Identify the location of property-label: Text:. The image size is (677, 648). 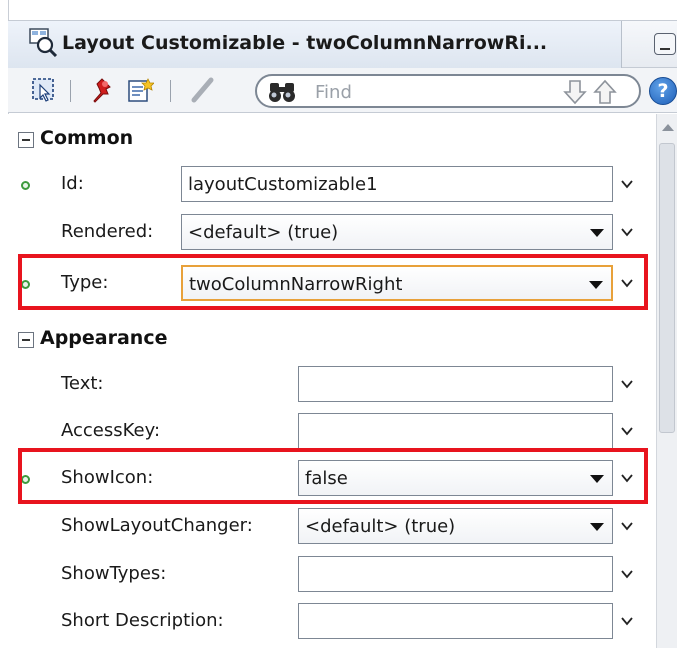
(82, 383).